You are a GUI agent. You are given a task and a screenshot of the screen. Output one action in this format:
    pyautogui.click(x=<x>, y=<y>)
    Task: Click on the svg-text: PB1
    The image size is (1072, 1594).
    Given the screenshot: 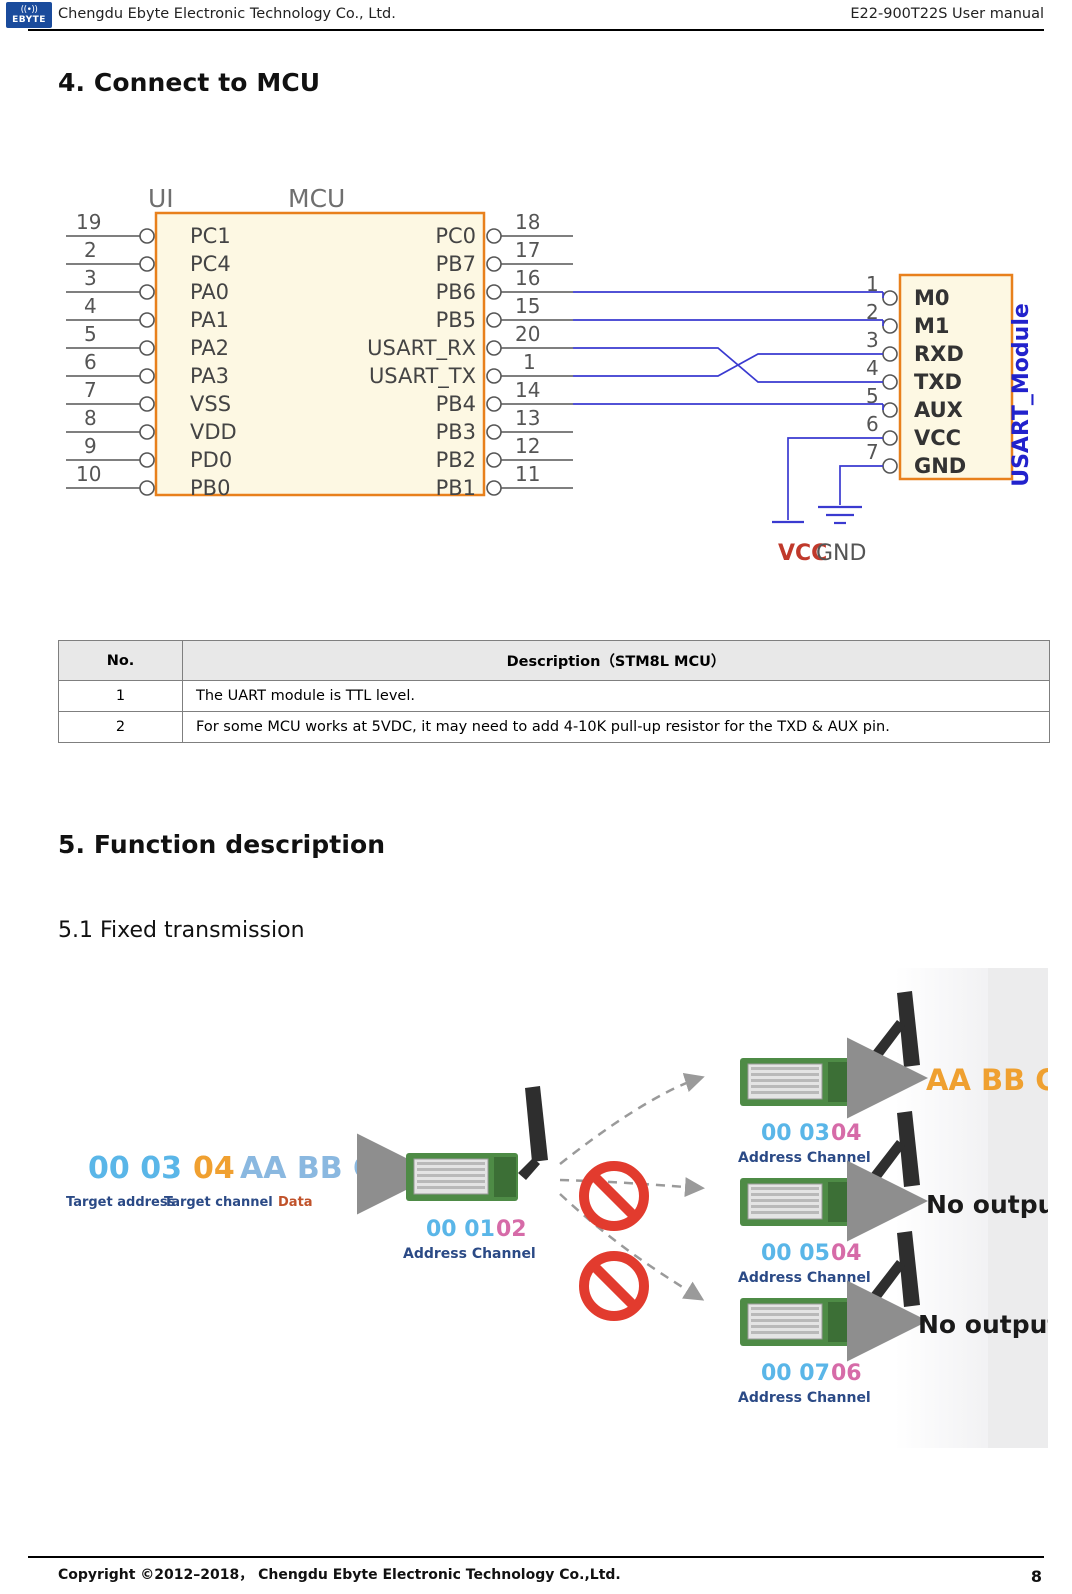 What is the action you would take?
    pyautogui.click(x=456, y=488)
    